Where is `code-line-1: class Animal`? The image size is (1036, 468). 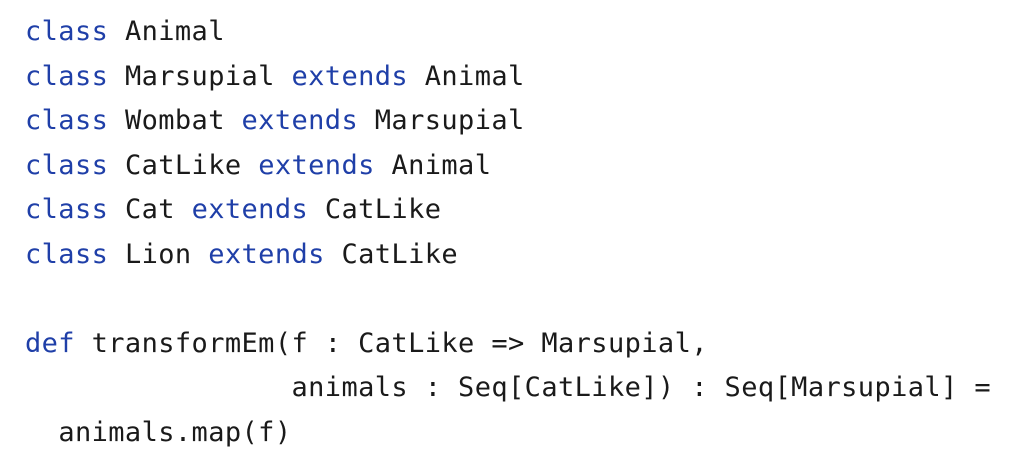 code-line-1: class Animal is located at coordinates (508, 32).